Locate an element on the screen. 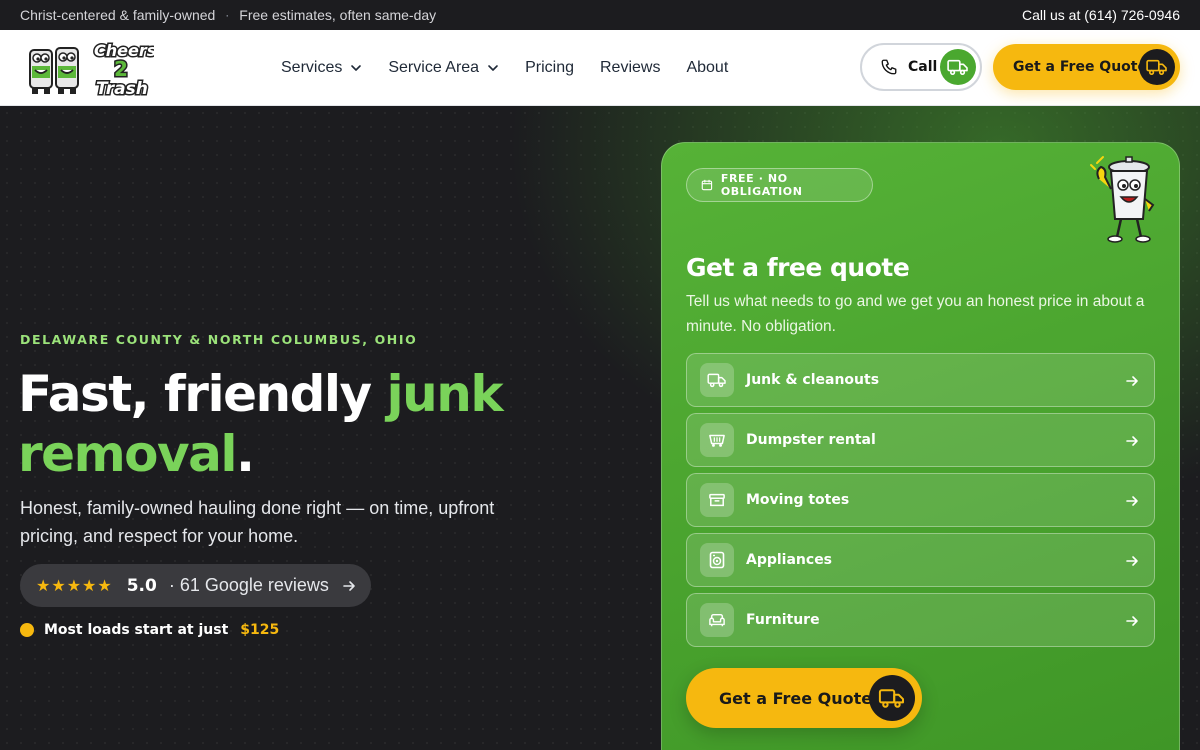 This screenshot has height=750, width=1200. option-furniture: Furniture is located at coordinates (920, 620).